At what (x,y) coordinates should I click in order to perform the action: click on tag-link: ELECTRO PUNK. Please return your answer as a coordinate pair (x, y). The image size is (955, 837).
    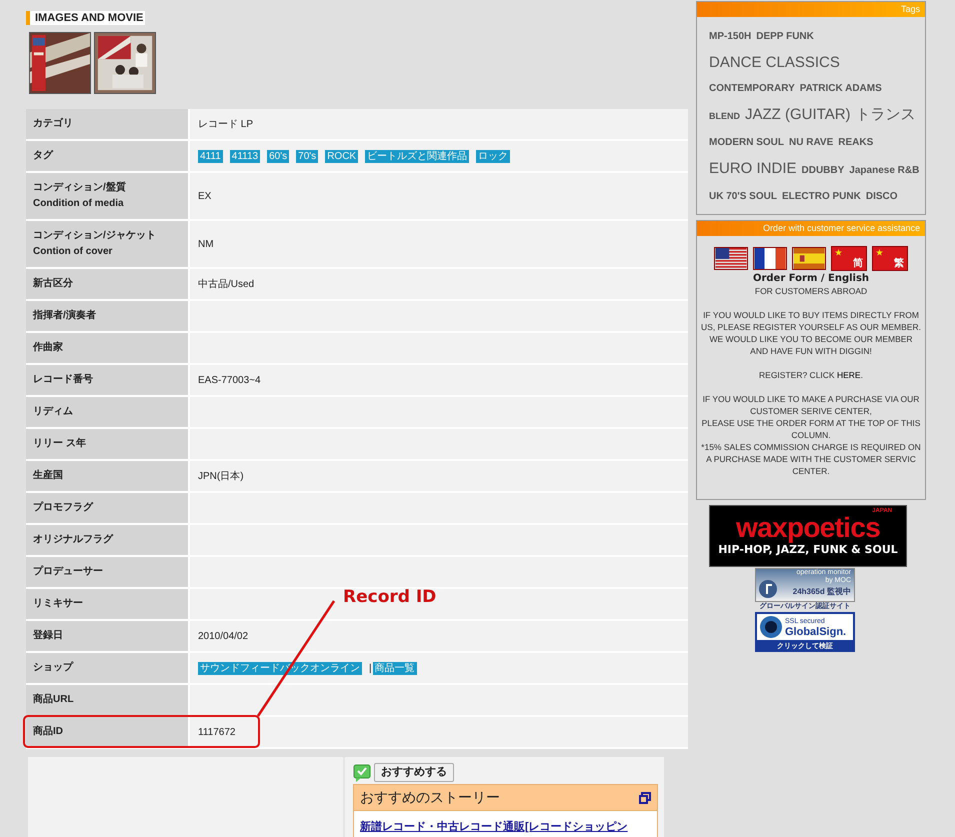
    Looking at the image, I should click on (821, 196).